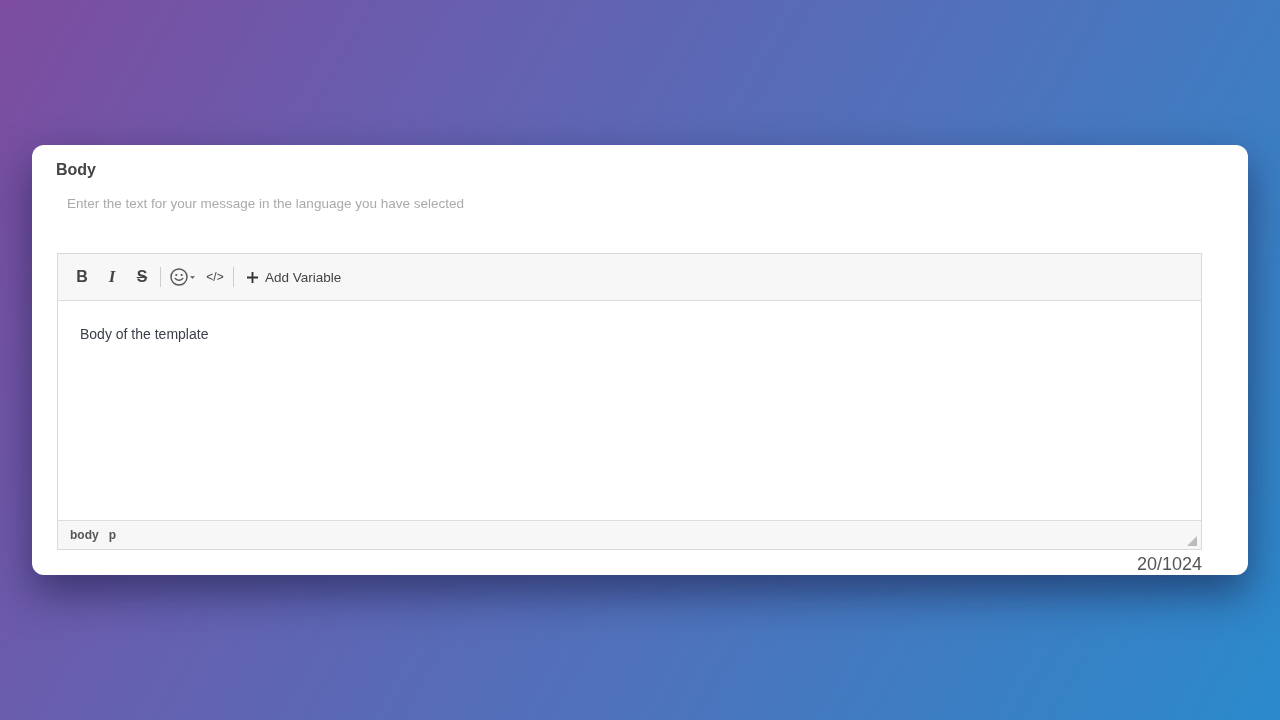  Describe the element at coordinates (76, 170) in the screenshot. I see `field-label: Body` at that location.